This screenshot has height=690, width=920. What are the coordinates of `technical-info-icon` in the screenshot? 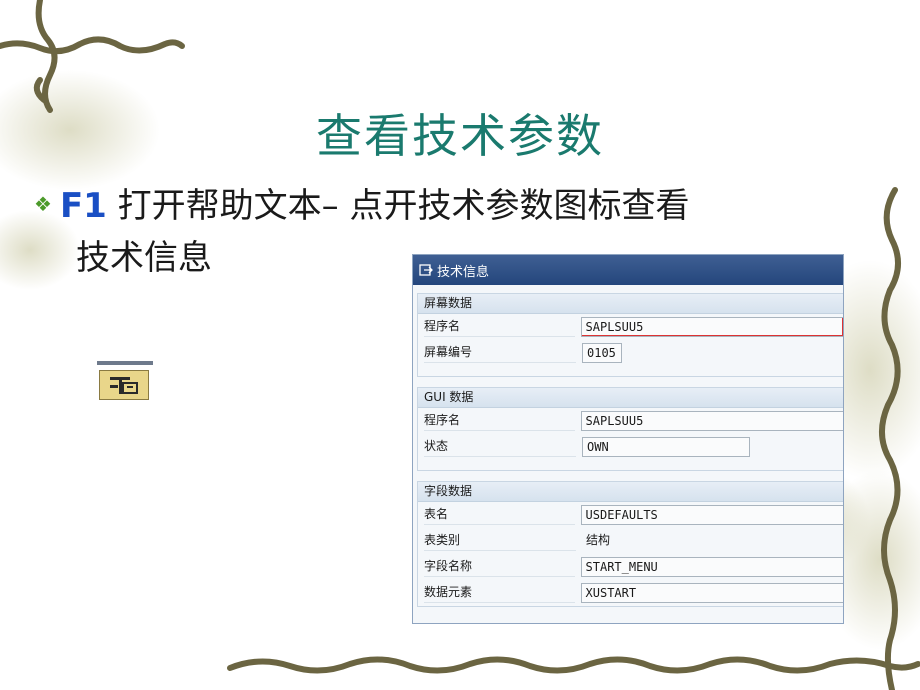 It's located at (124, 385).